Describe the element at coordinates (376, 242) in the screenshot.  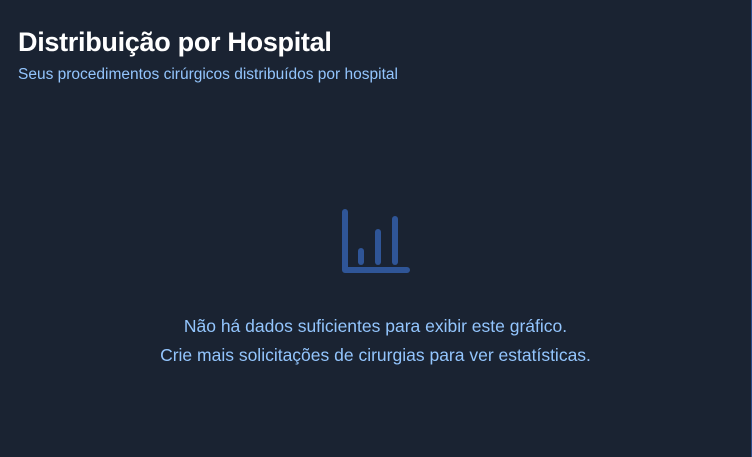
I see `bar-chart-icon` at that location.